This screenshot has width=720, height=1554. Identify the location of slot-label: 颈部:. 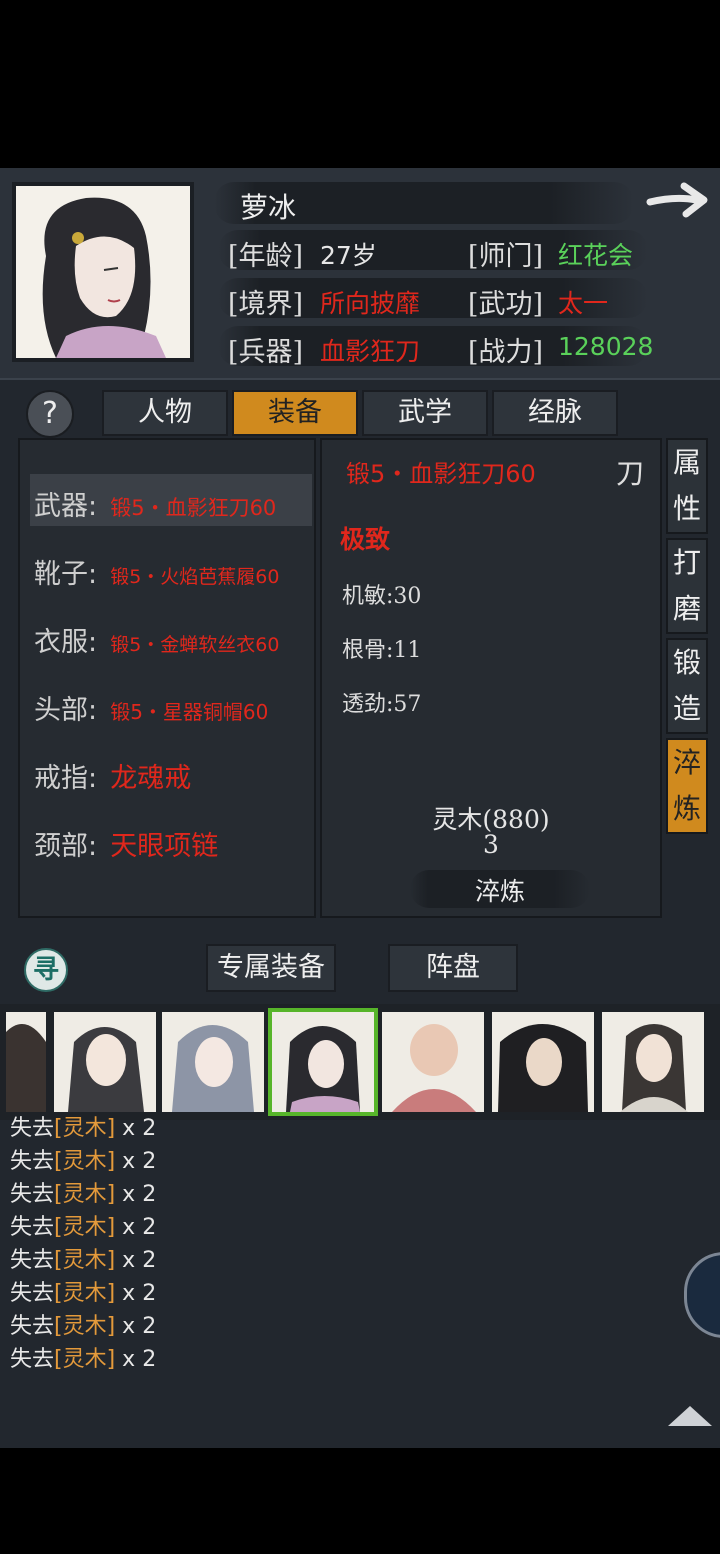
(66, 846).